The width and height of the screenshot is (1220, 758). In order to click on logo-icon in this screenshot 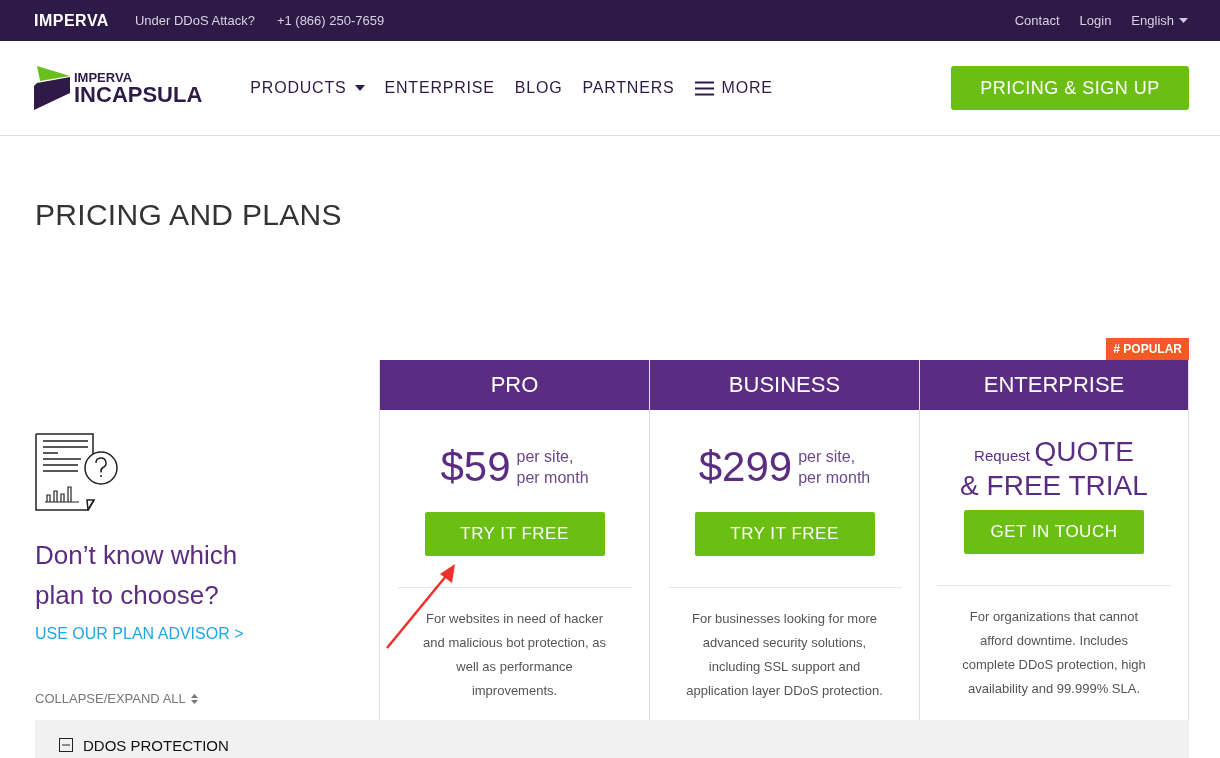, I will do `click(52, 88)`.